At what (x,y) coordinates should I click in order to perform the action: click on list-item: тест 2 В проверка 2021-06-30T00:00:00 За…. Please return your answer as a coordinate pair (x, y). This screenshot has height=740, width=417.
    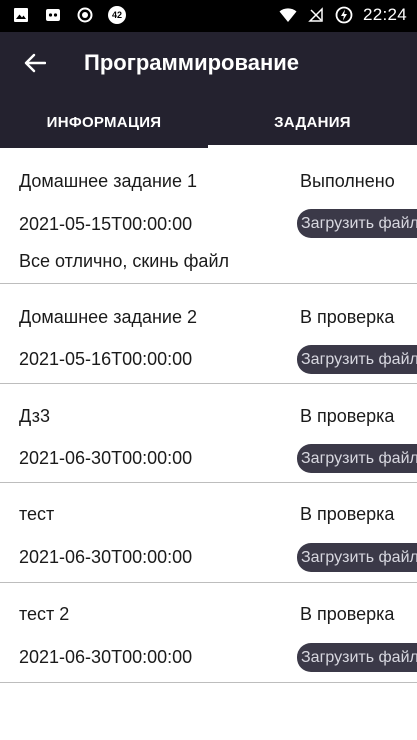
    Looking at the image, I should click on (208, 633).